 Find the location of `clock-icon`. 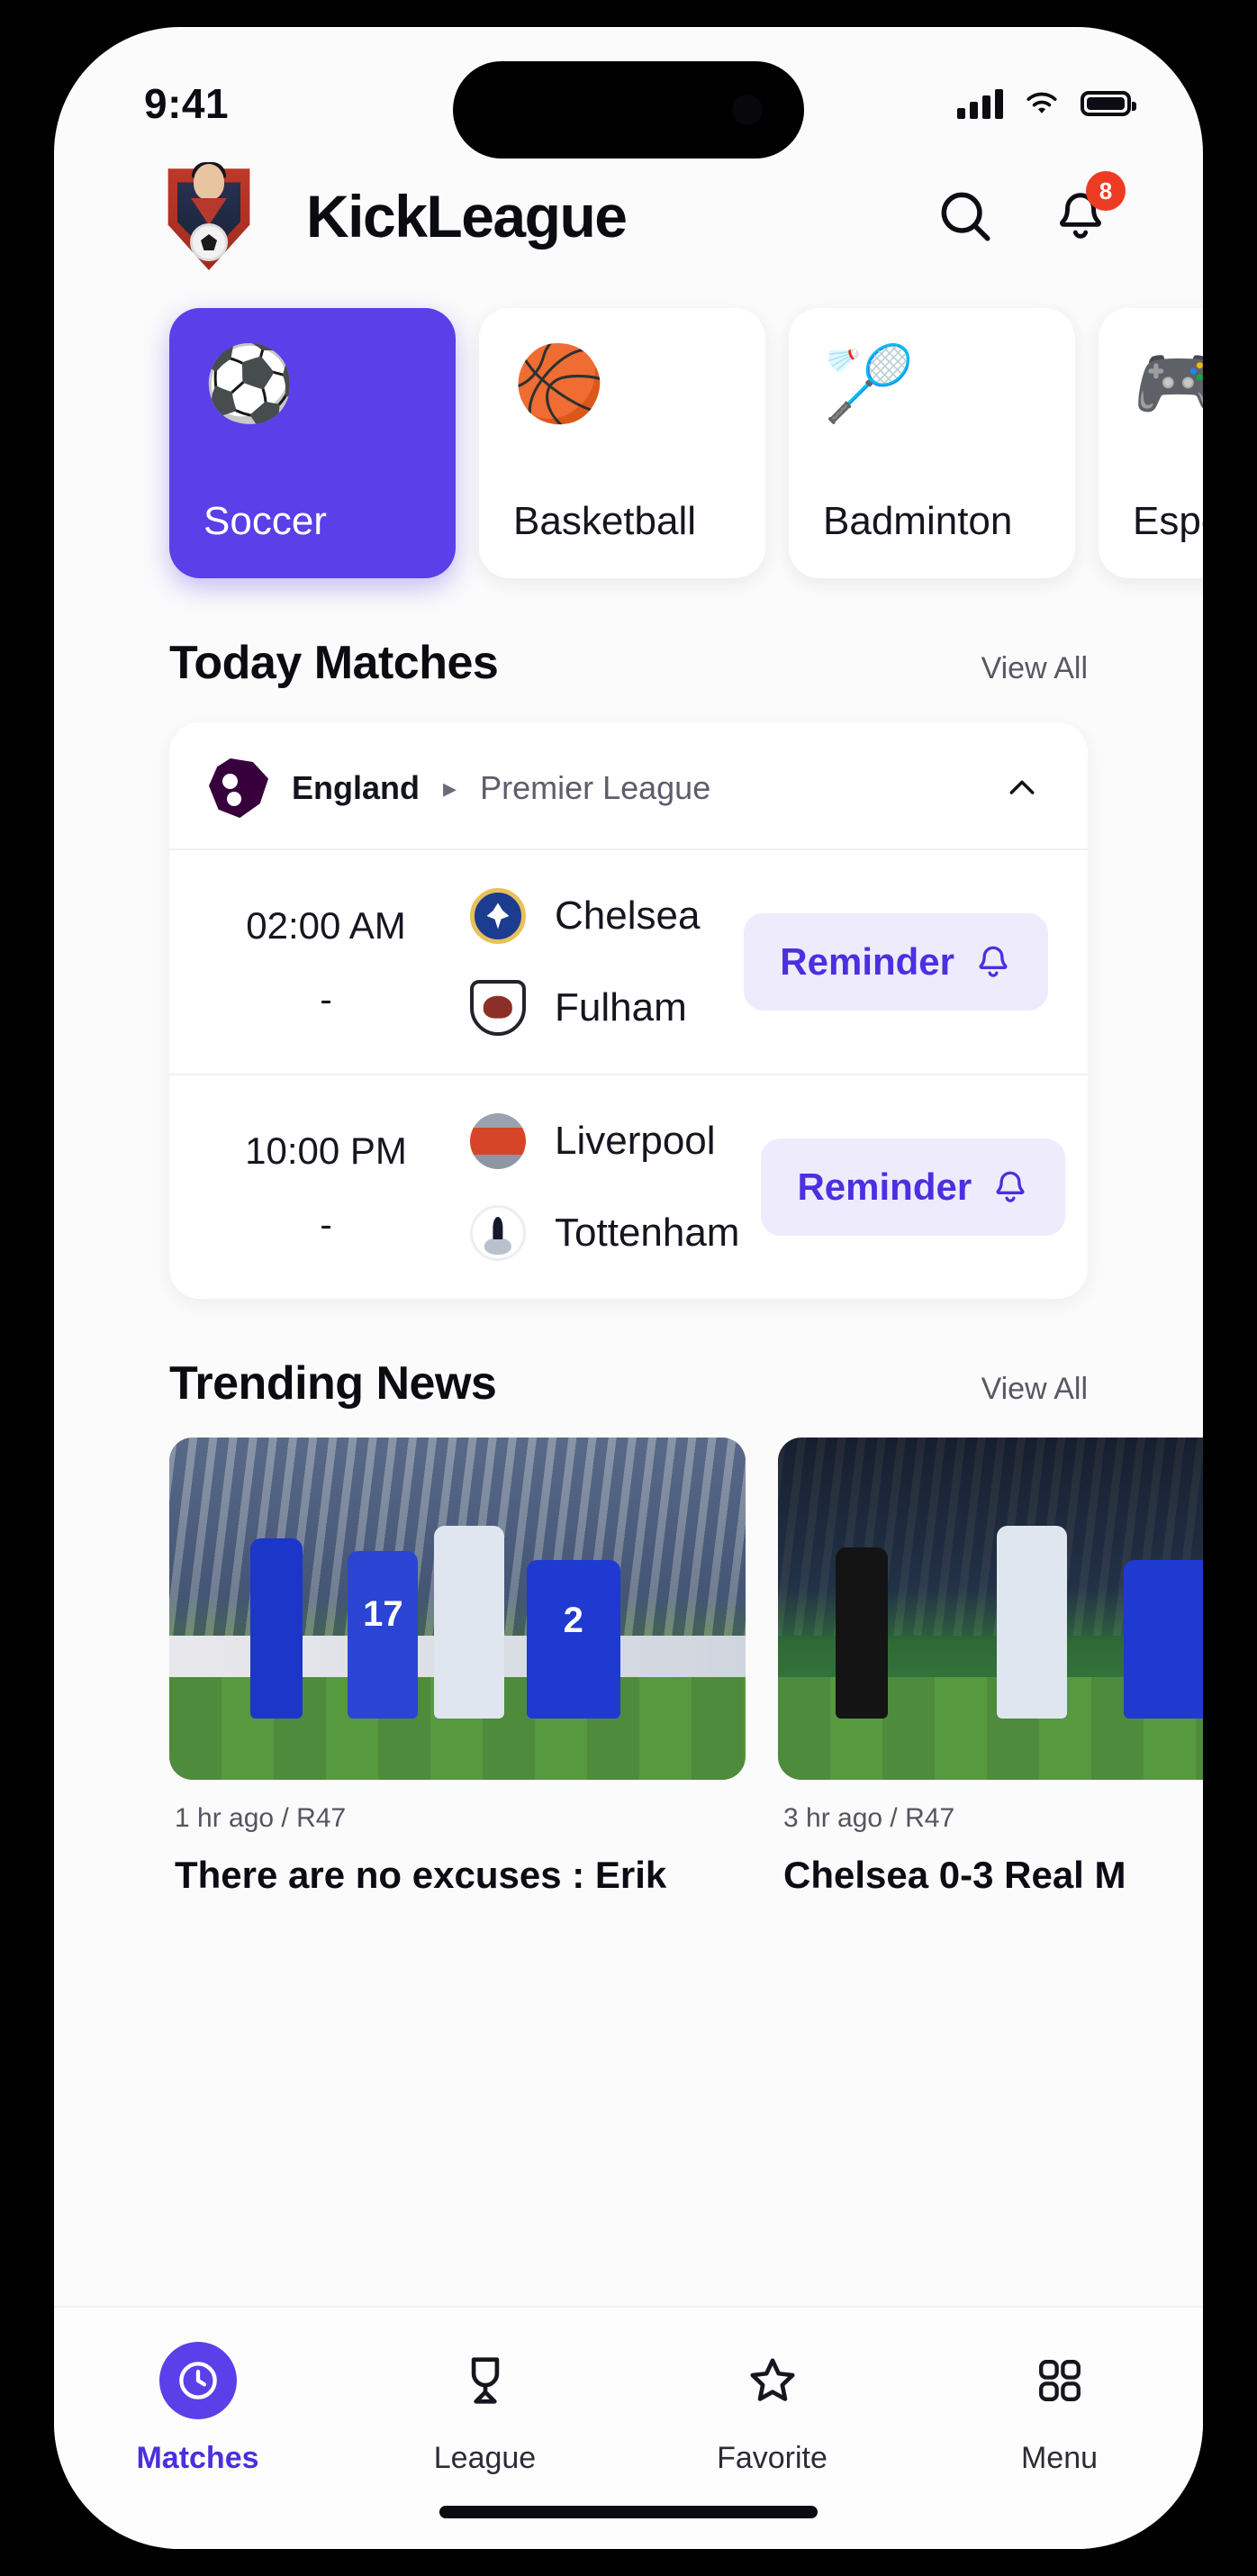

clock-icon is located at coordinates (197, 2380).